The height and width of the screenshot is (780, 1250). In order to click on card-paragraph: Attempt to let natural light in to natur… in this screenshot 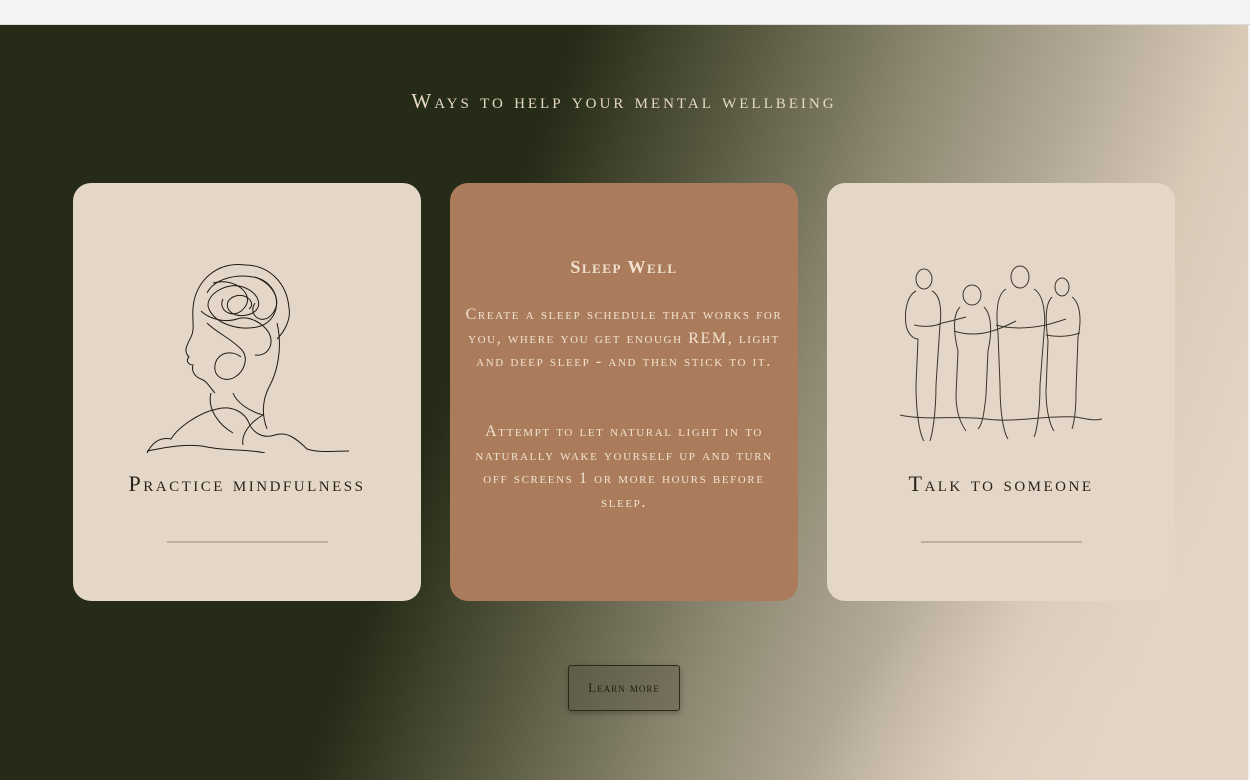, I will do `click(624, 467)`.